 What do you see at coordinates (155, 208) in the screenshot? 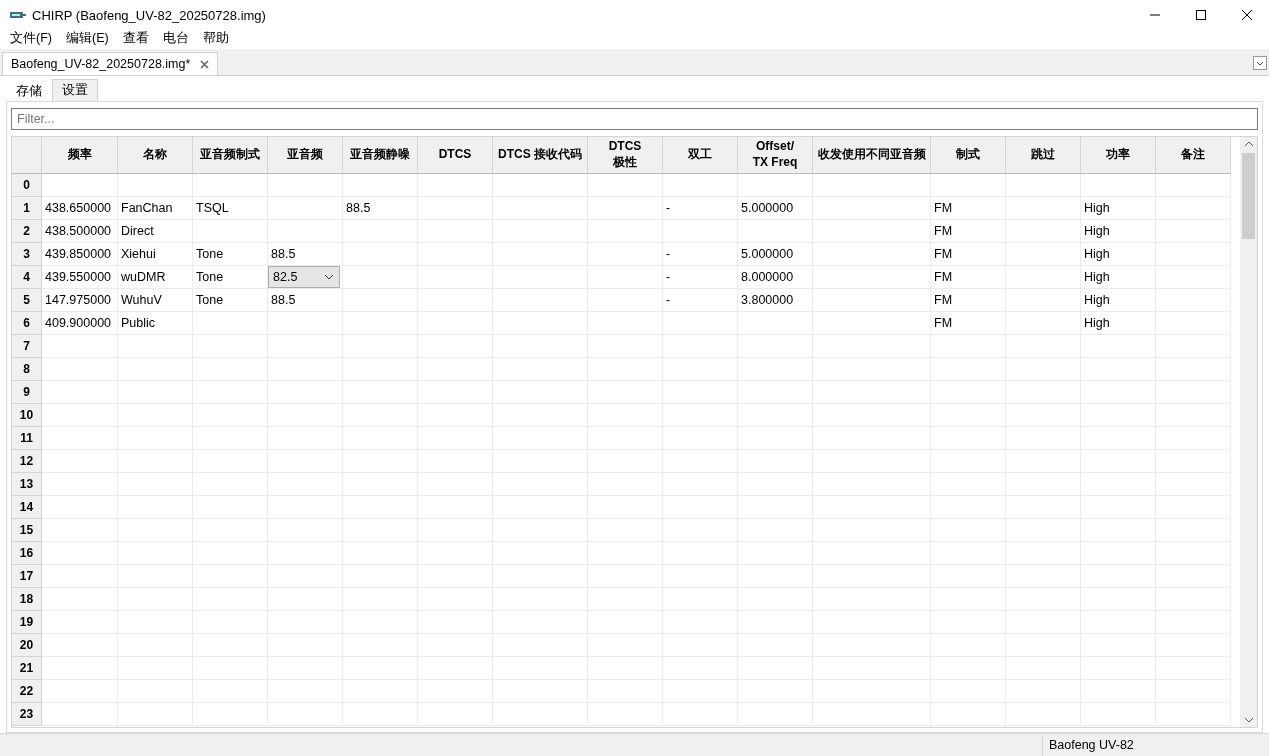
I see `table-cell: FanChan` at bounding box center [155, 208].